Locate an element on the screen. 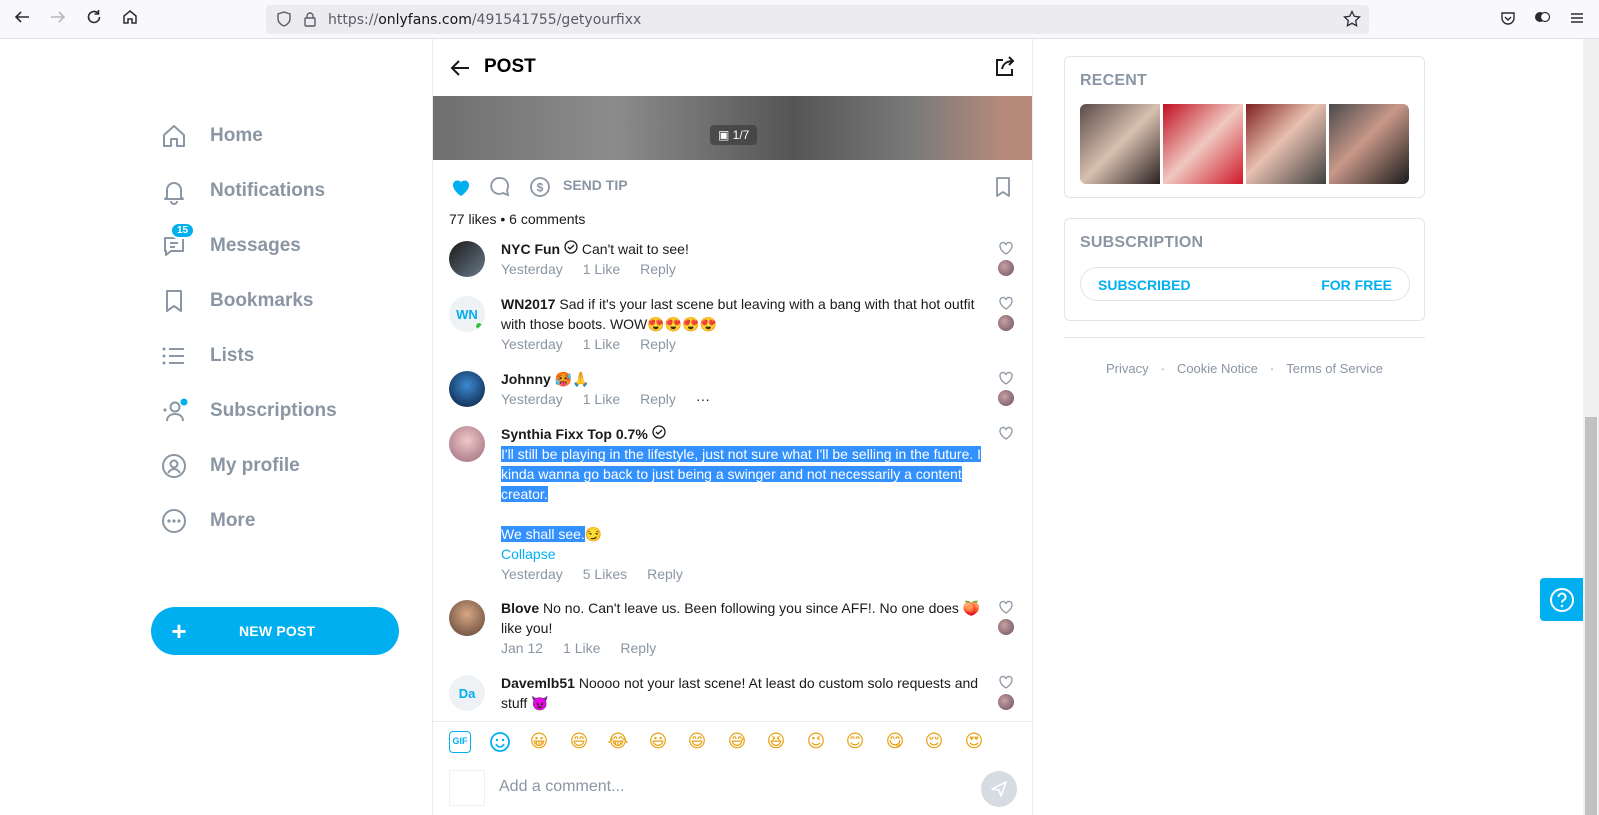 The image size is (1599, 815). sidebar-item-notifications: Notifications is located at coordinates (242, 191).